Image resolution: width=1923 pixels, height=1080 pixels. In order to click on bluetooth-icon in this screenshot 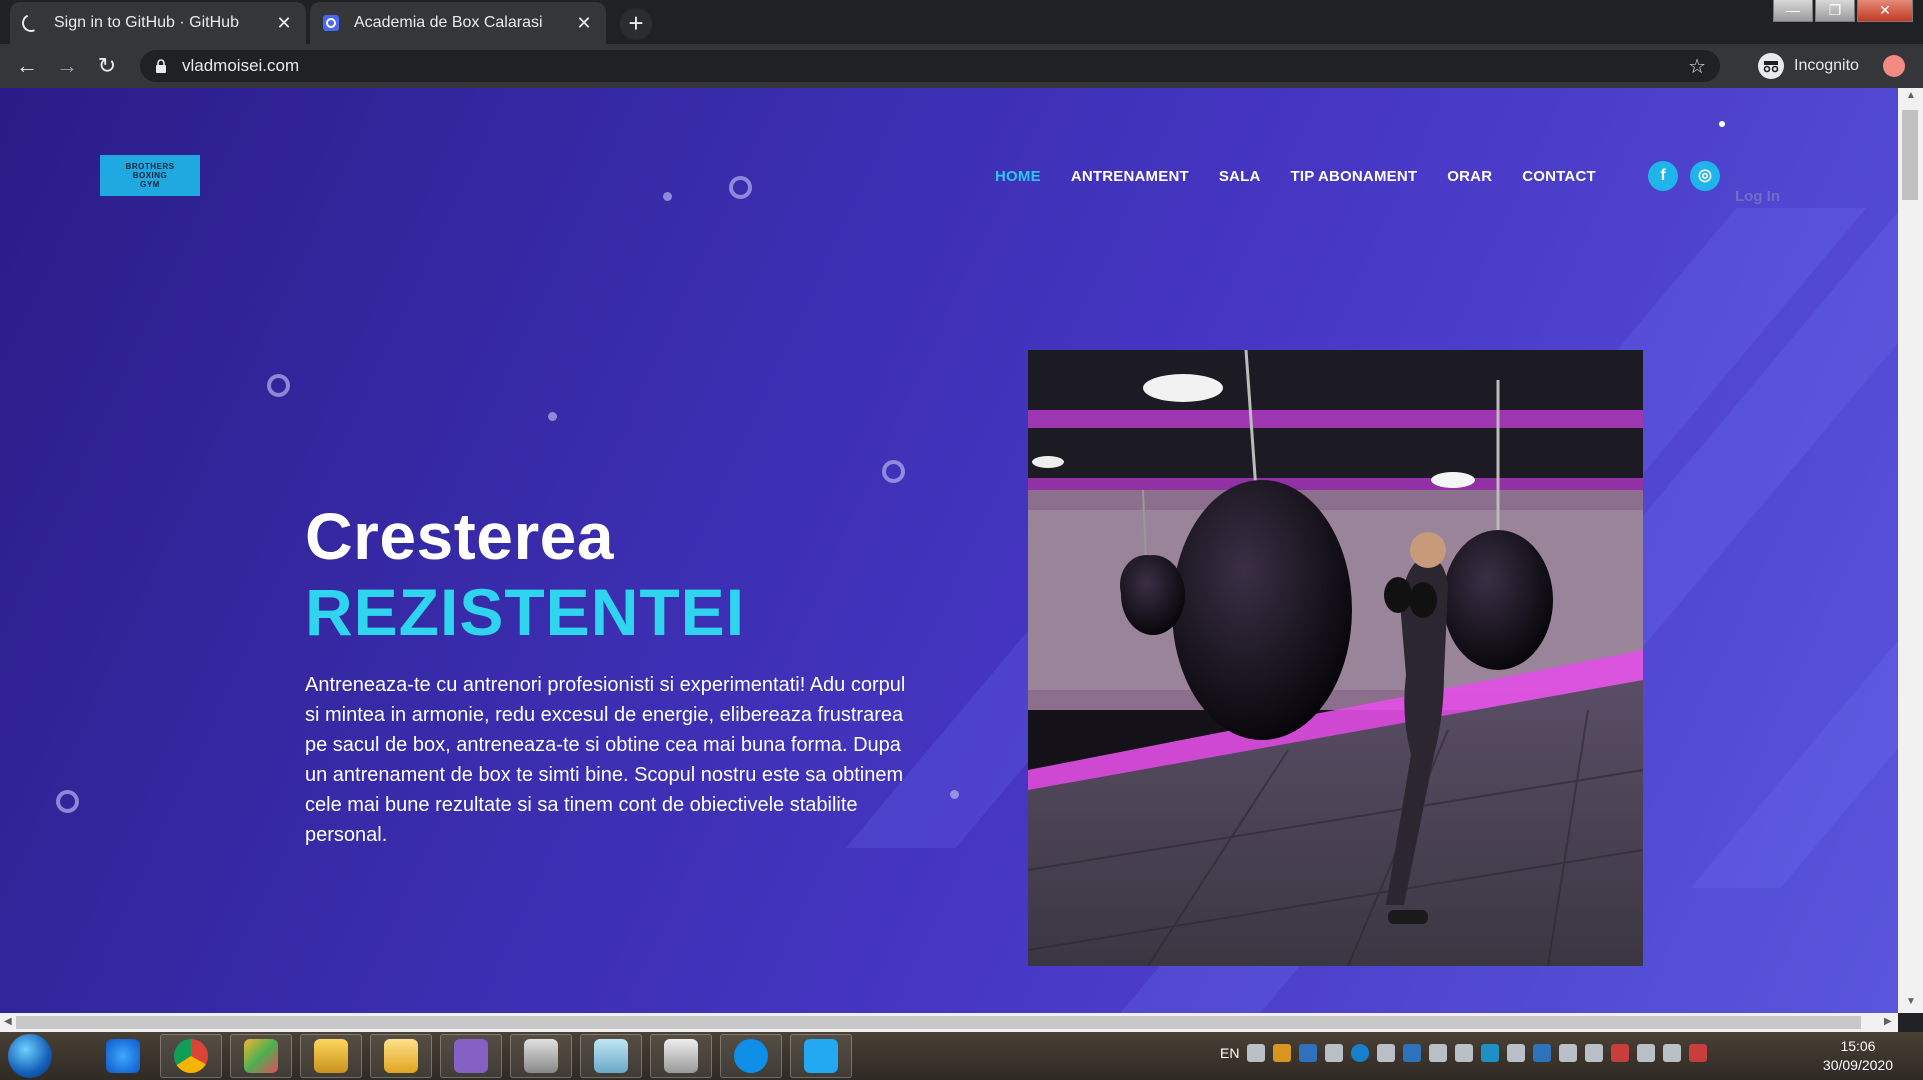, I will do `click(1542, 1053)`.